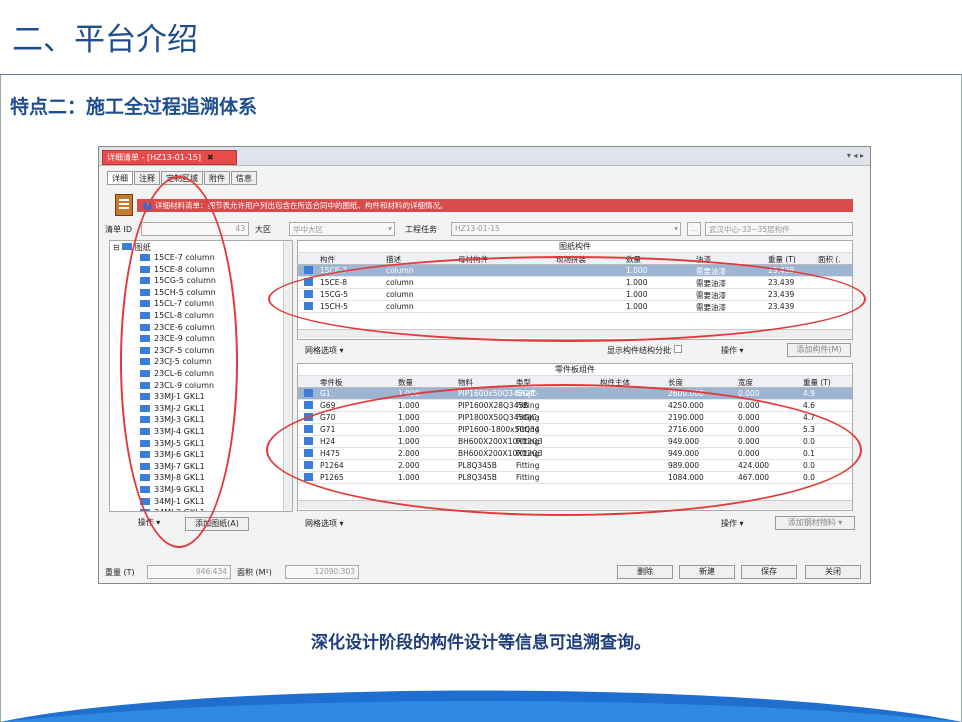  What do you see at coordinates (809, 393) in the screenshot?
I see `table-cell: 4.9` at bounding box center [809, 393].